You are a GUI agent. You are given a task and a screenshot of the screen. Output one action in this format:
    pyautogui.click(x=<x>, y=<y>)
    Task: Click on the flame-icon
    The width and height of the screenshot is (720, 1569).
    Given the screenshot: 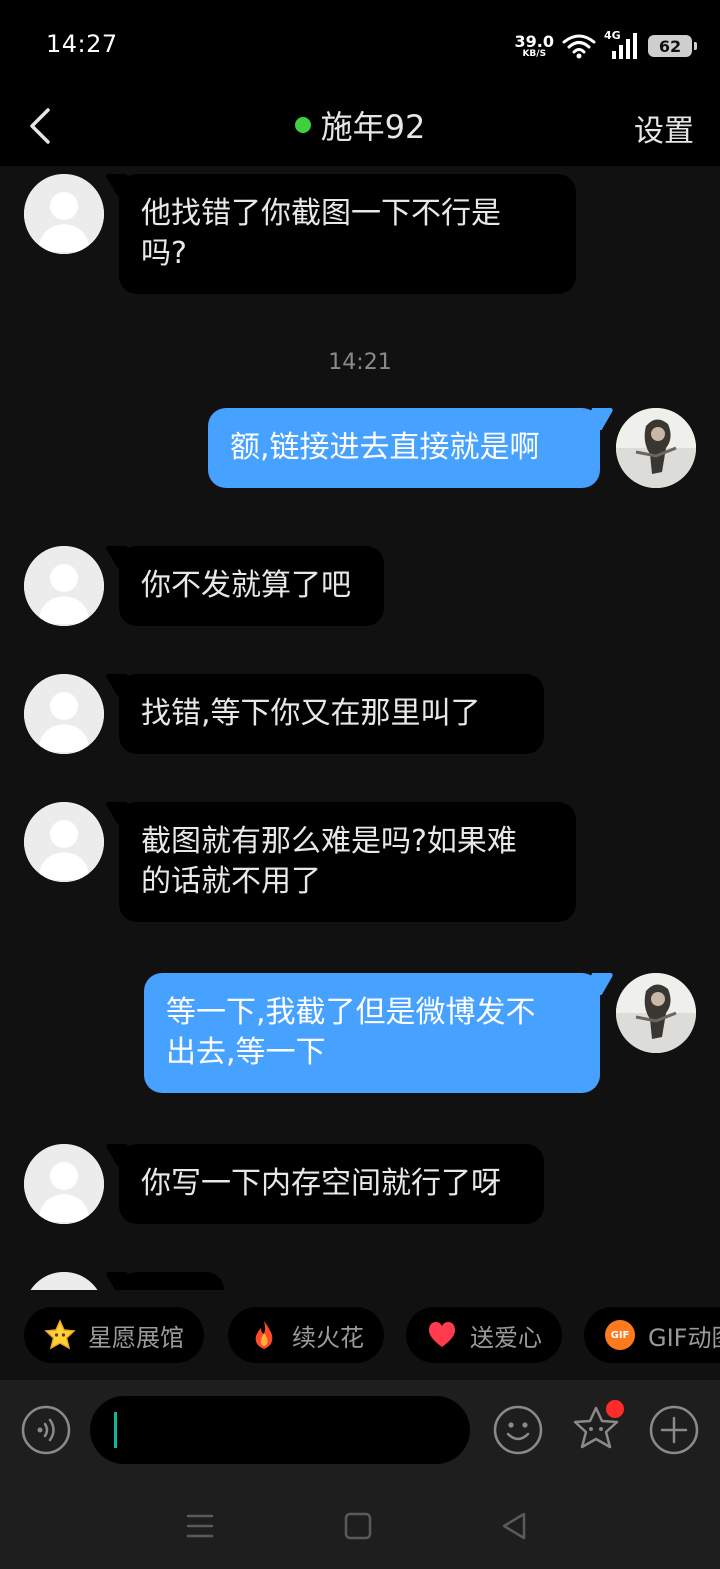 What is the action you would take?
    pyautogui.click(x=264, y=1335)
    